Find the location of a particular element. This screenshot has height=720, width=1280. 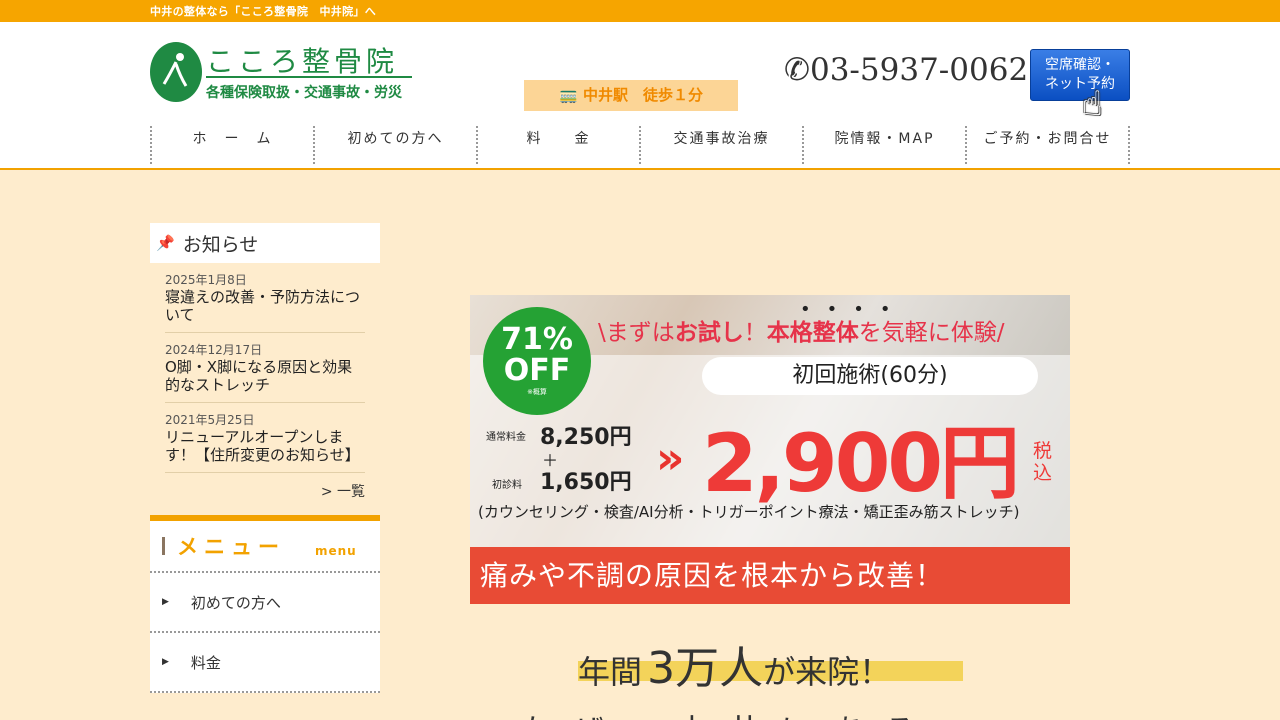

trial-price: 2,900円 is located at coordinates (861, 463).